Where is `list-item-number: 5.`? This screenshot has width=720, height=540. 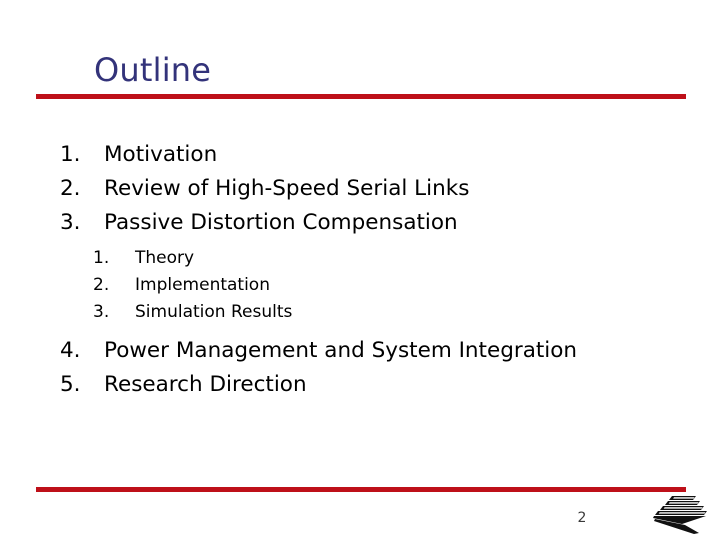 list-item-number: 5. is located at coordinates (70, 384).